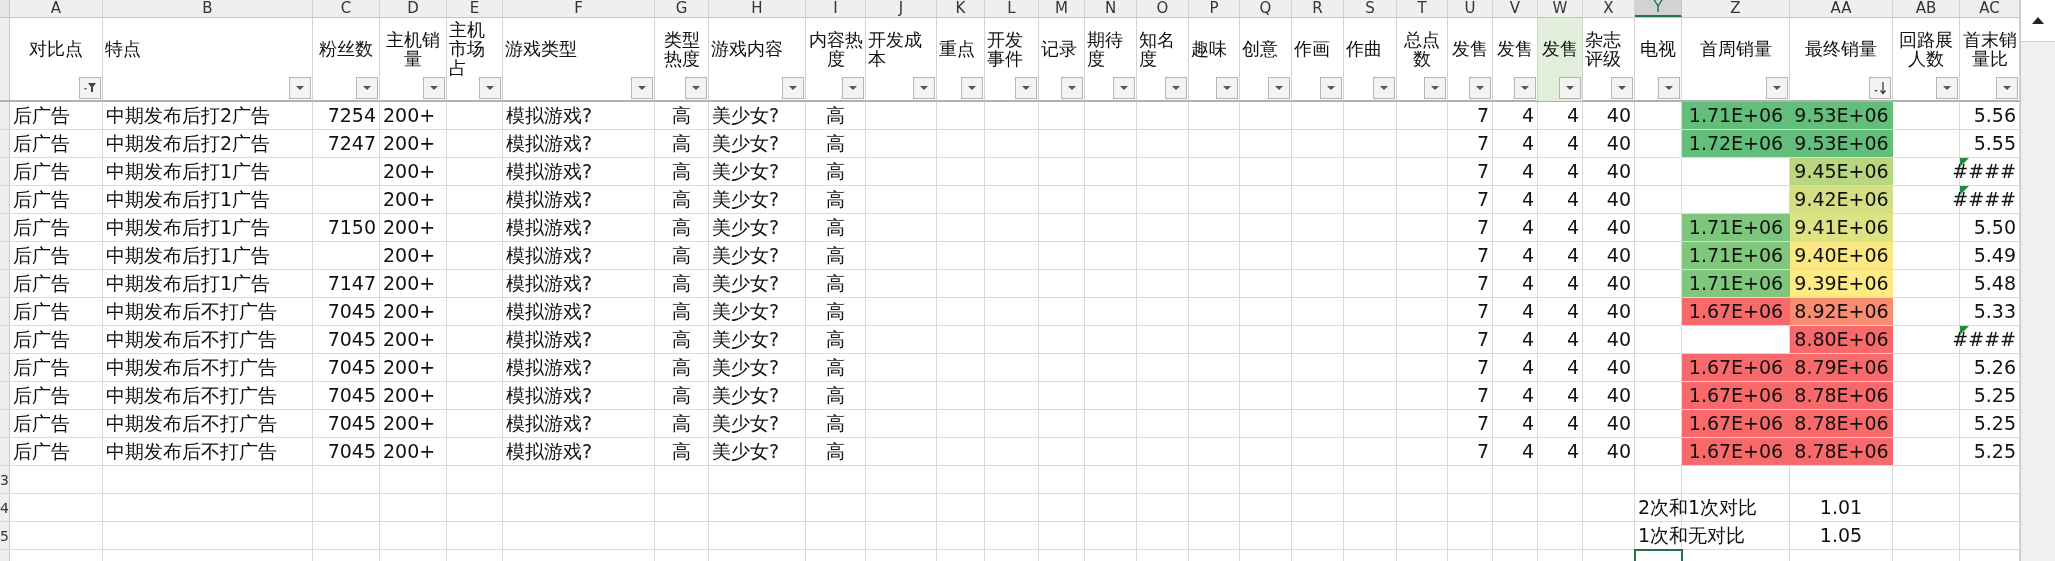 This screenshot has height=561, width=2055. I want to click on cell-value: 1.67E+06, so click(1736, 451).